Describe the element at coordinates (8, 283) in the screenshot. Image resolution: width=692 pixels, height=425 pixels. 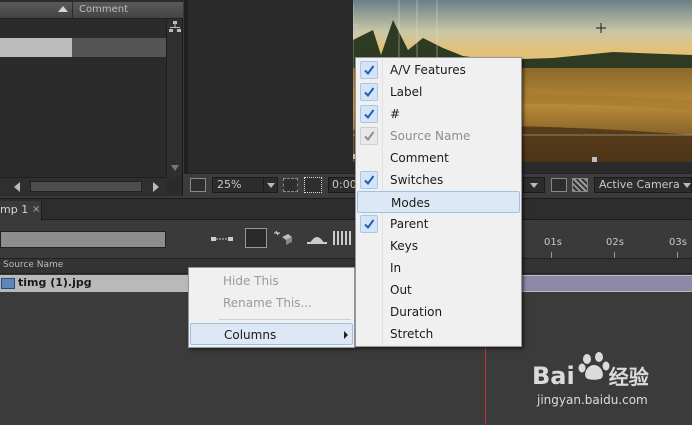
I see `image-layer-icon` at that location.